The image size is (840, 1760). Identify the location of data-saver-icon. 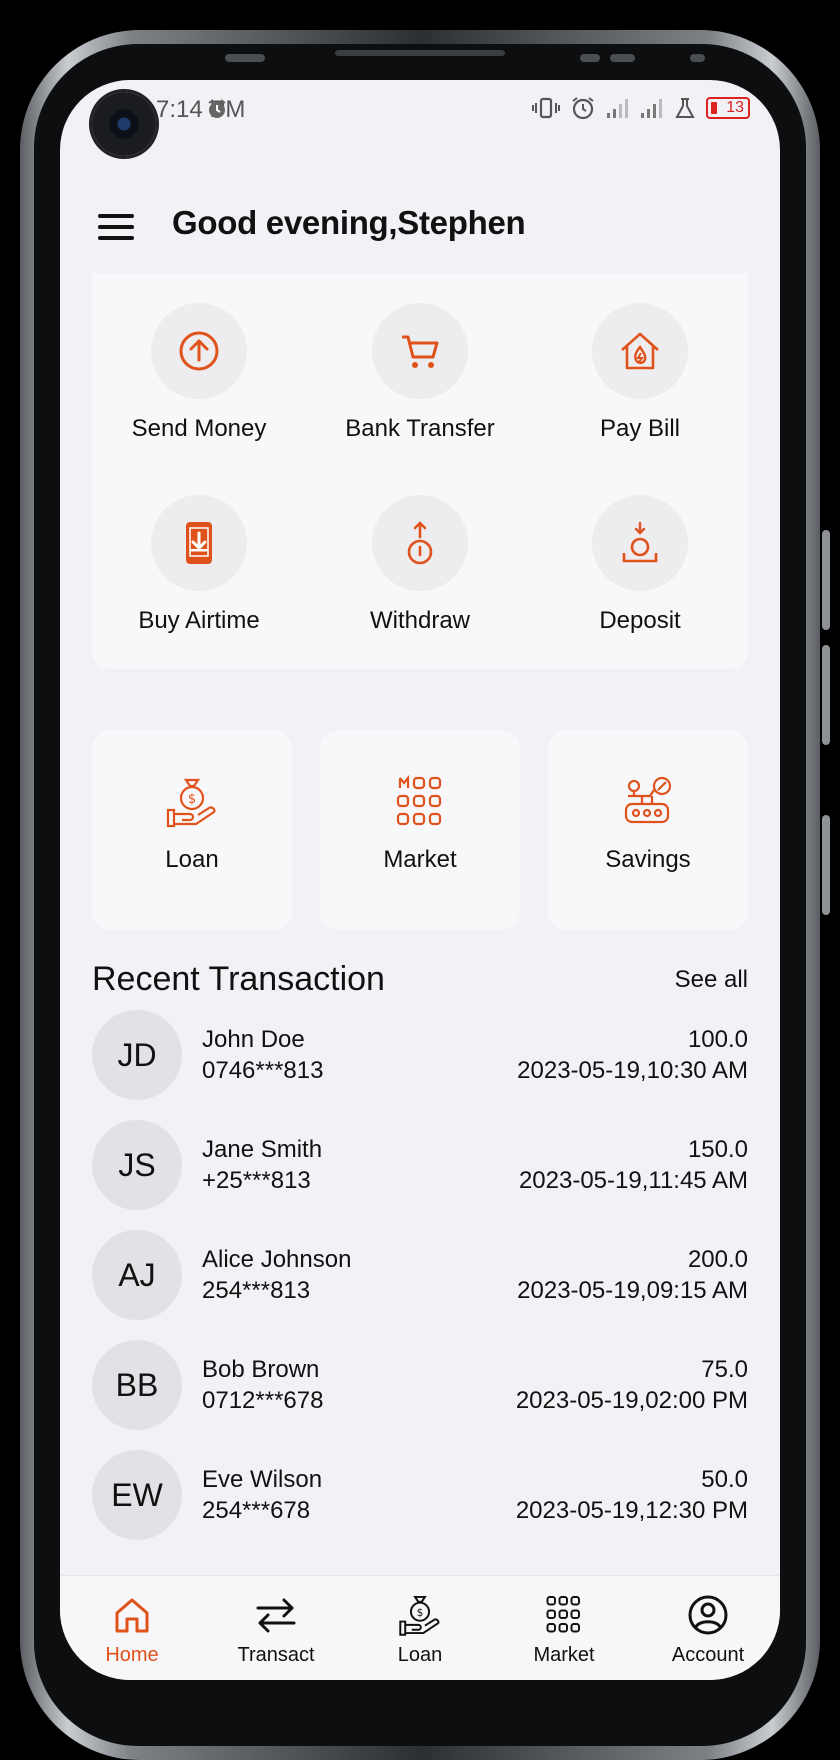
(685, 108).